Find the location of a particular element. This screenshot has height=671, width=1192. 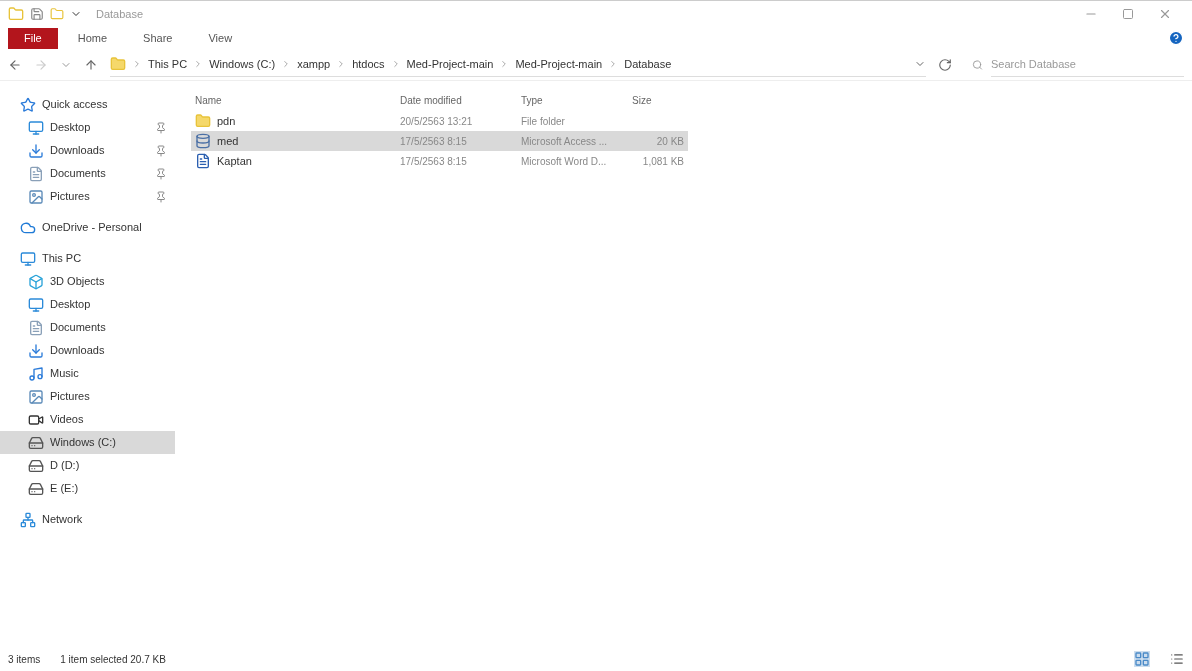

sidebar-label: Music is located at coordinates (64, 374).